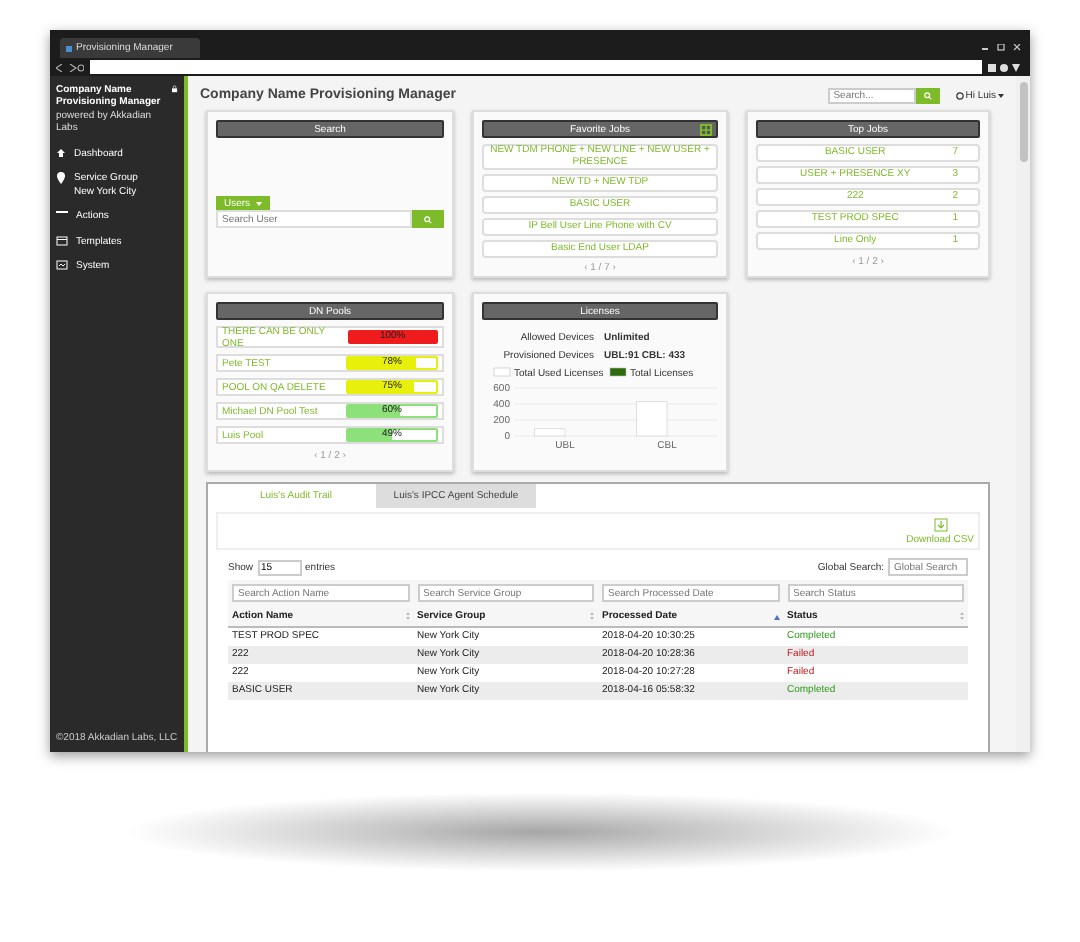 This screenshot has height=942, width=1080. I want to click on home-icon, so click(61, 152).